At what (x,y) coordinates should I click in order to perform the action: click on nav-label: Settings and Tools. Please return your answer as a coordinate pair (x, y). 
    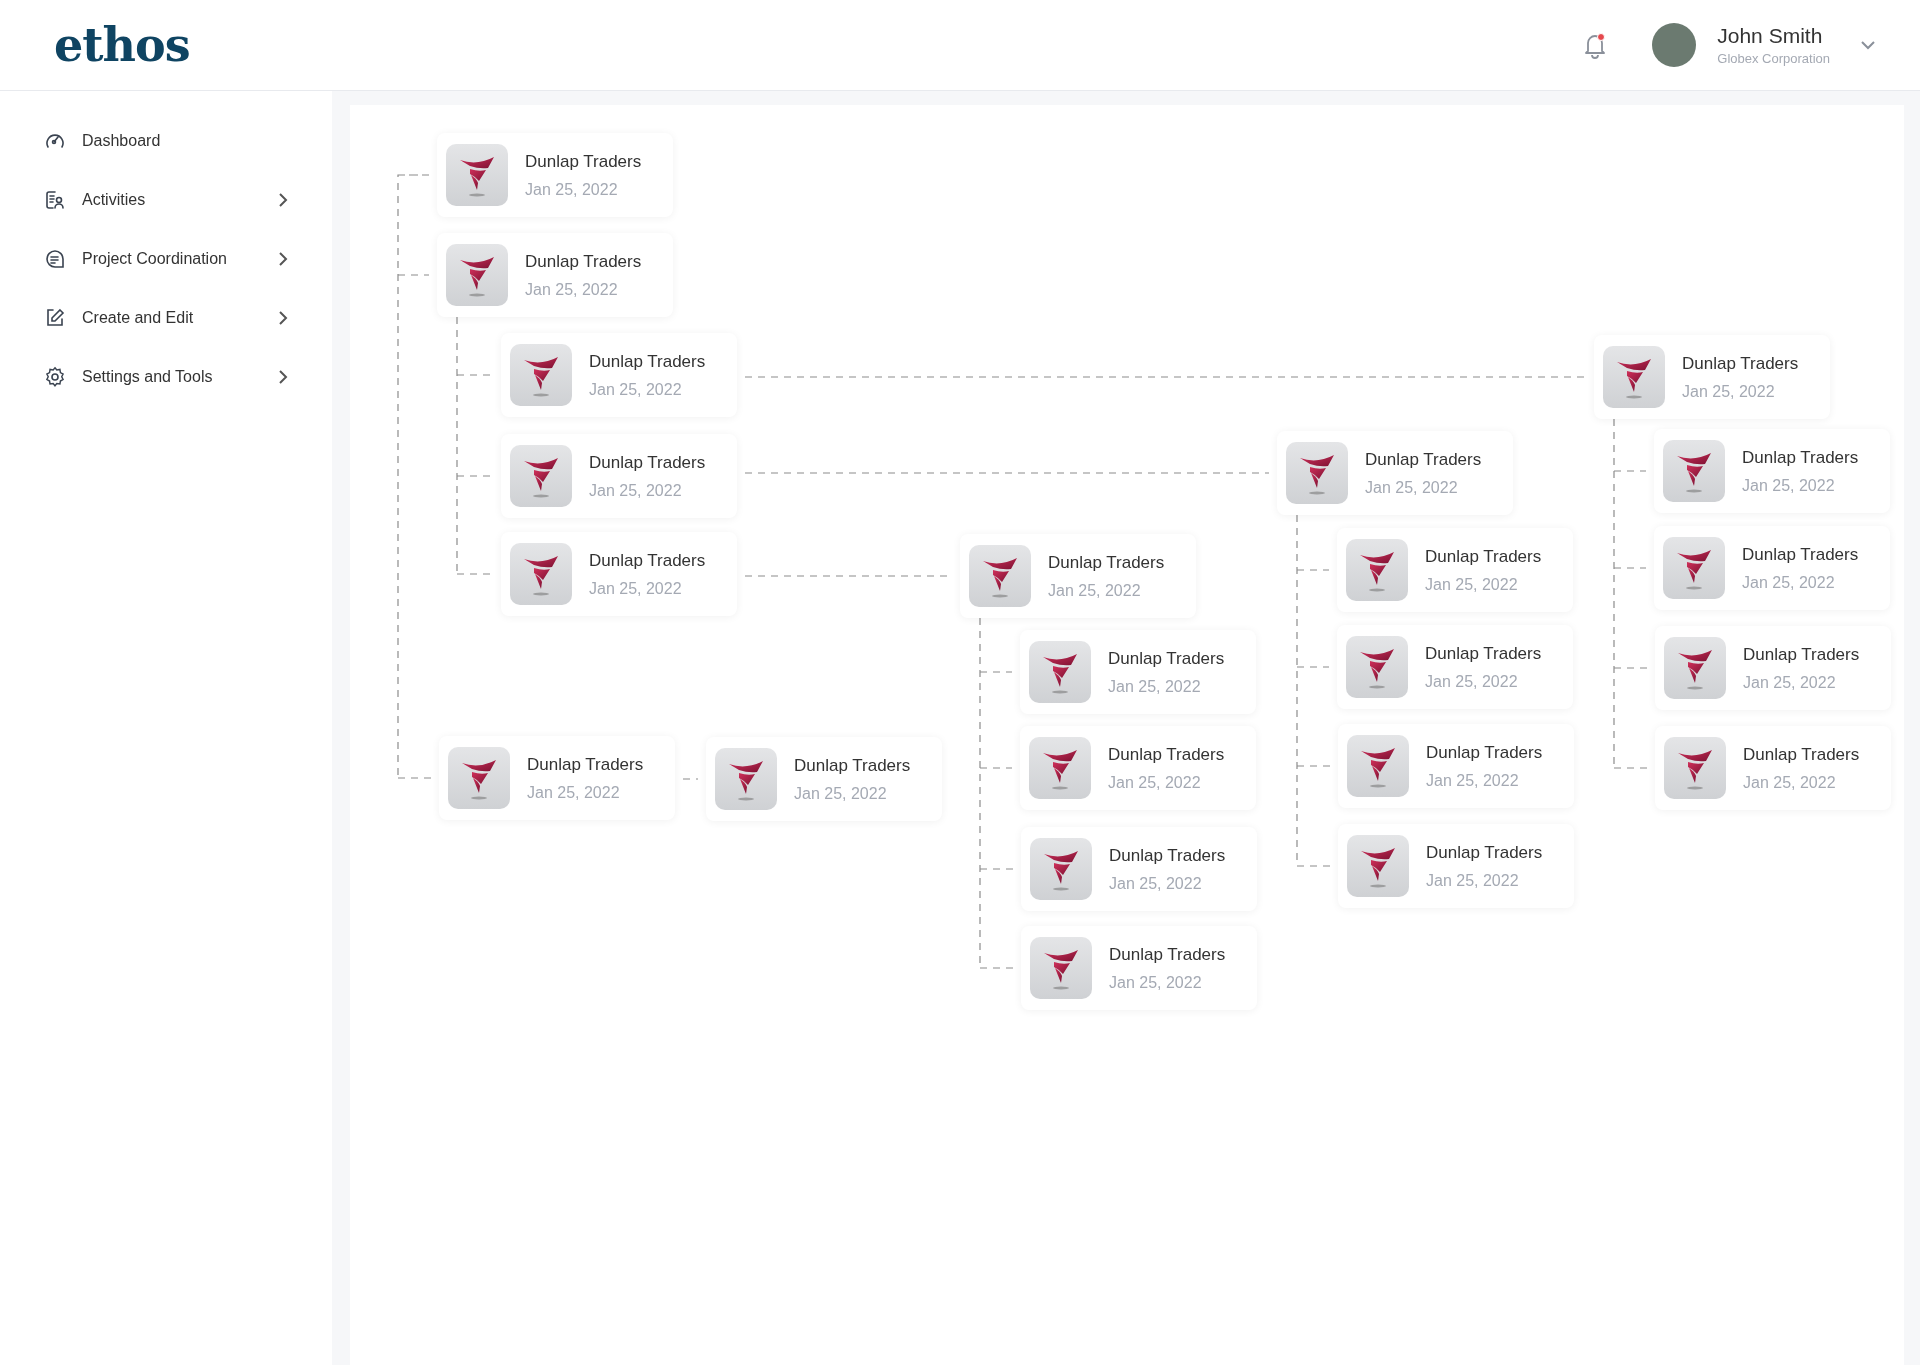
    Looking at the image, I should click on (148, 376).